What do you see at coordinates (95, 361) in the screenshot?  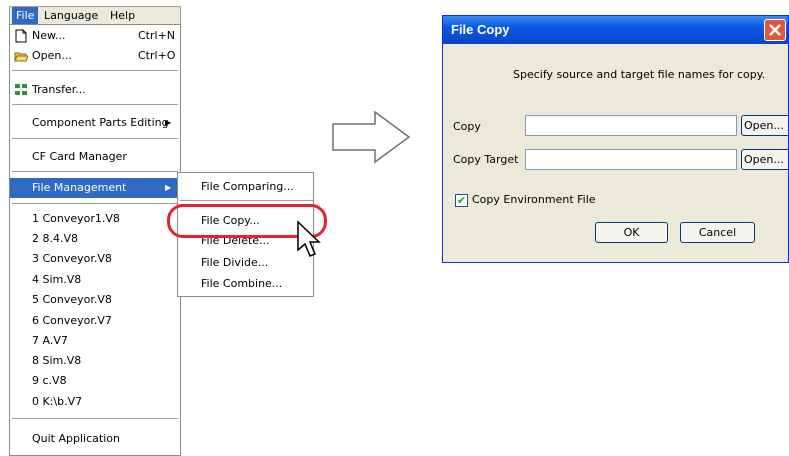 I see `recent-file-item: 8 Sim.V8` at bounding box center [95, 361].